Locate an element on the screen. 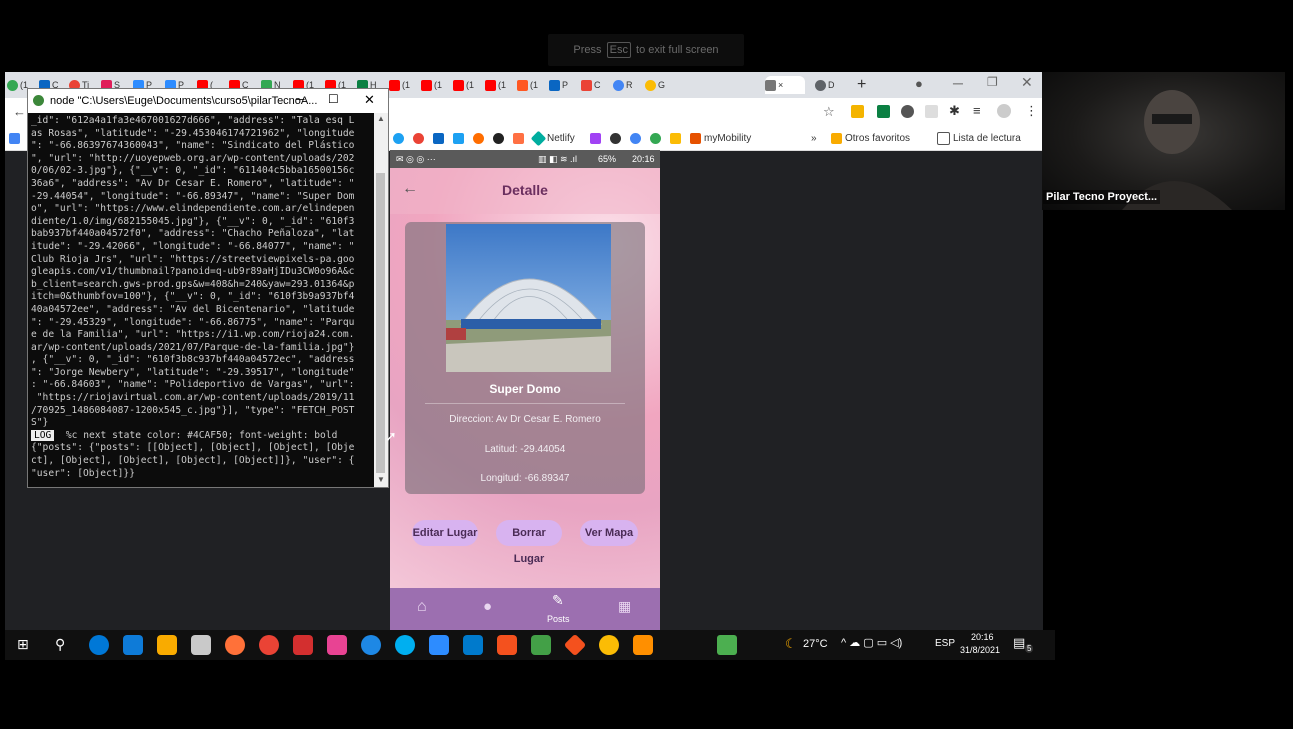 The image size is (1293, 729). star-icon: ☆ is located at coordinates (829, 112).